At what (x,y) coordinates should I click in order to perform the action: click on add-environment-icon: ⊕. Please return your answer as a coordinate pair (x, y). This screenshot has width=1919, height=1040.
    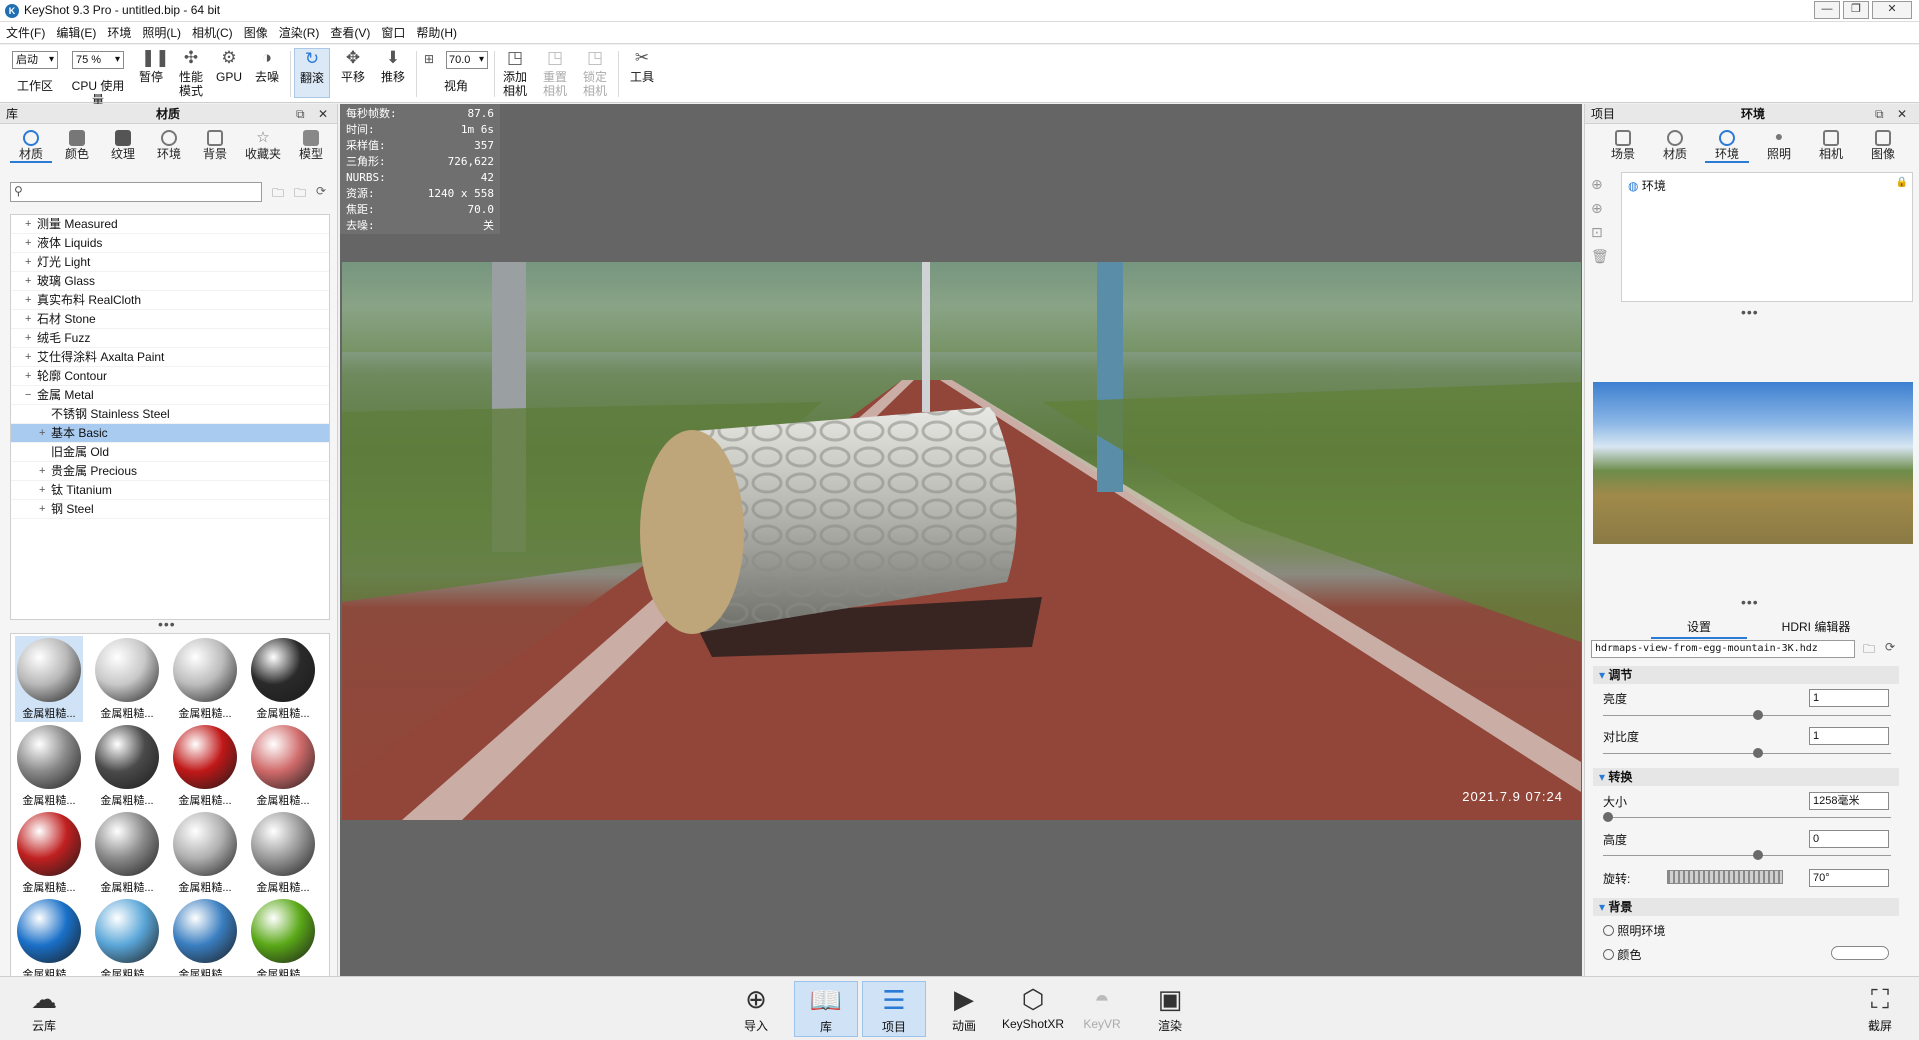
    Looking at the image, I should click on (1597, 184).